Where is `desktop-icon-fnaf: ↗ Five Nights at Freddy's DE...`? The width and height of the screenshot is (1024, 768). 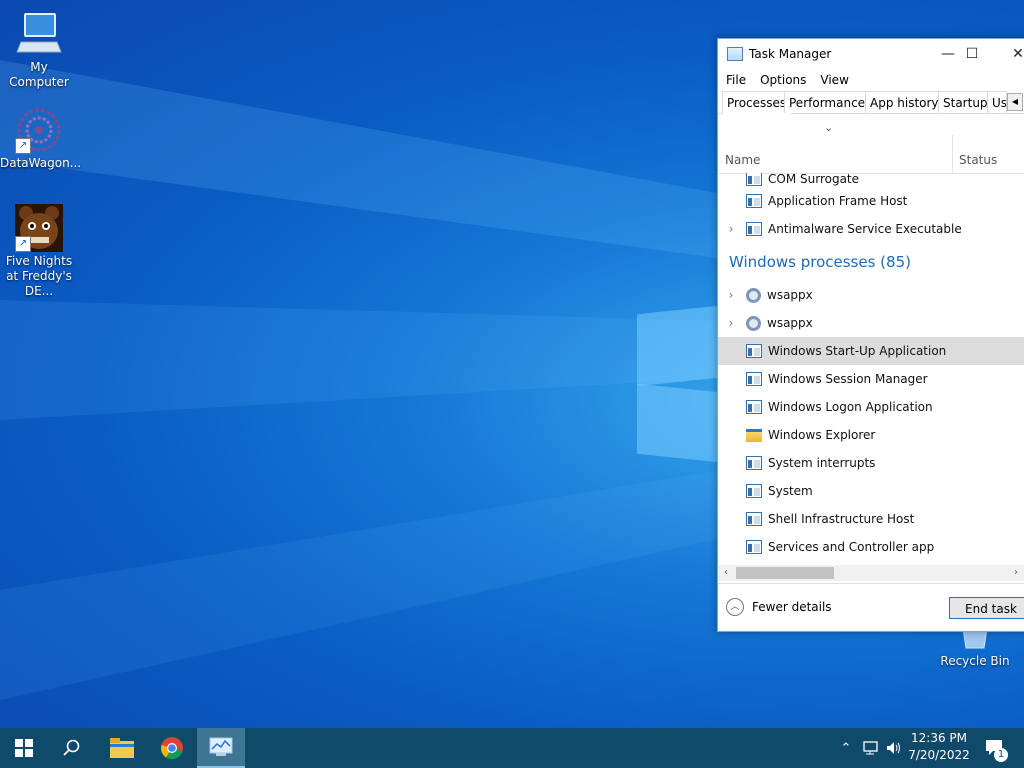
desktop-icon-fnaf: ↗ Five Nights at Freddy's DE... is located at coordinates (39, 251).